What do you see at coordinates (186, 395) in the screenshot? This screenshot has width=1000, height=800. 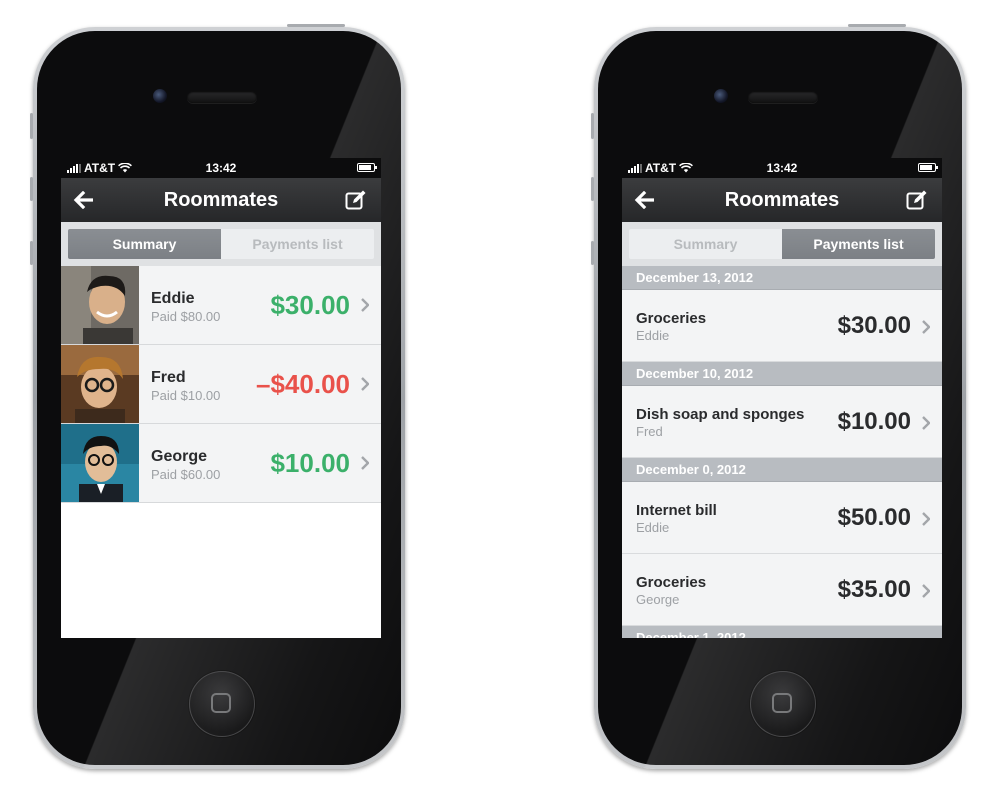 I see `roommate-paid: Paid $10.00` at bounding box center [186, 395].